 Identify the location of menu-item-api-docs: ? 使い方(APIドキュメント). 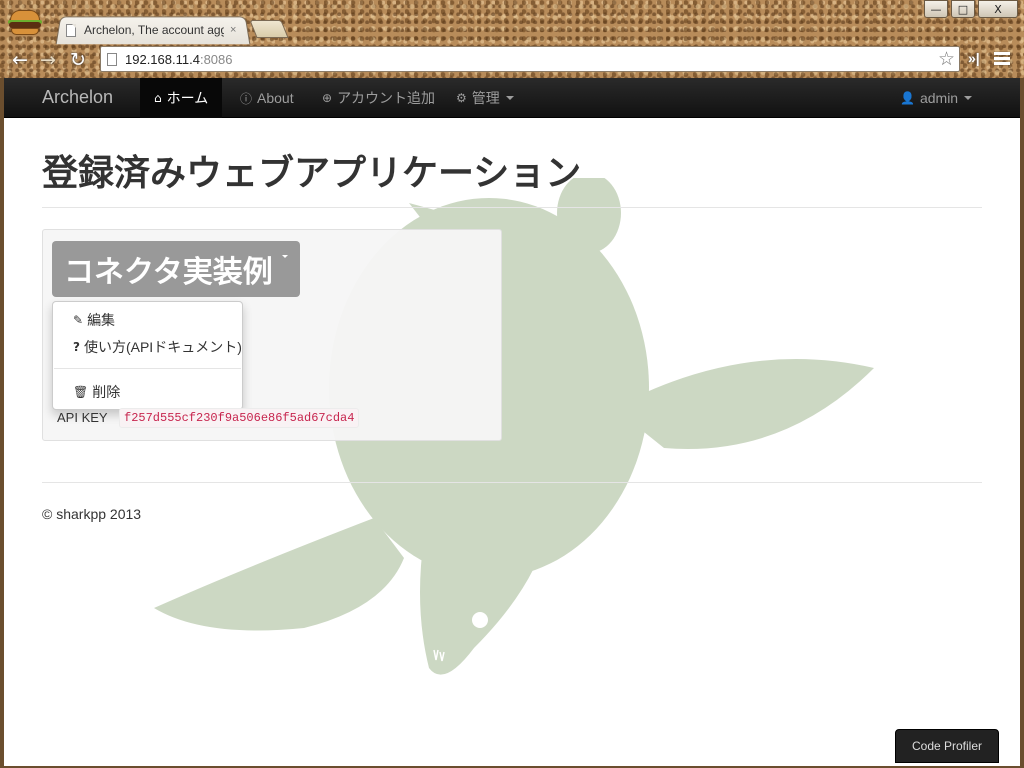
(157, 347).